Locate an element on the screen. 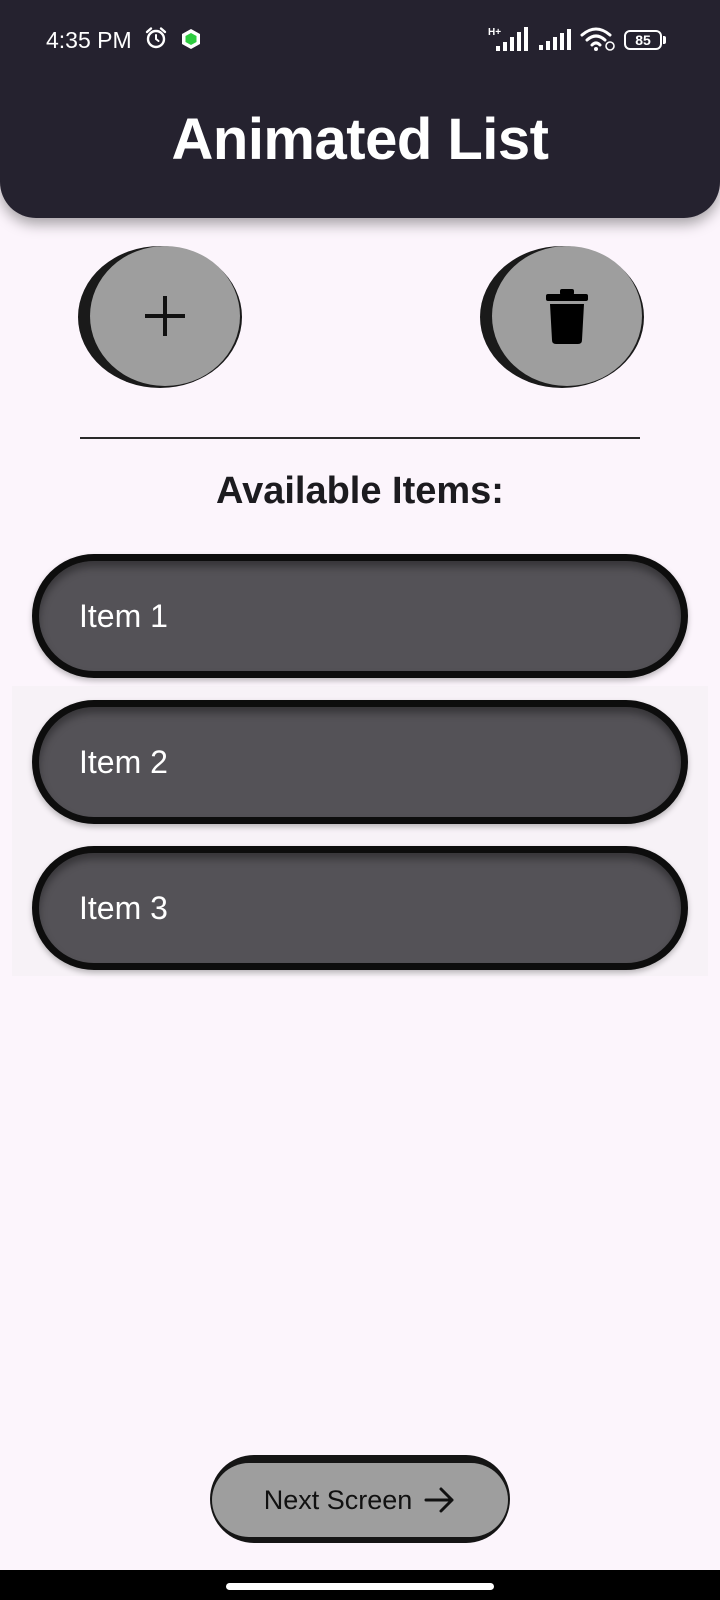  battery-tip is located at coordinates (664, 40).